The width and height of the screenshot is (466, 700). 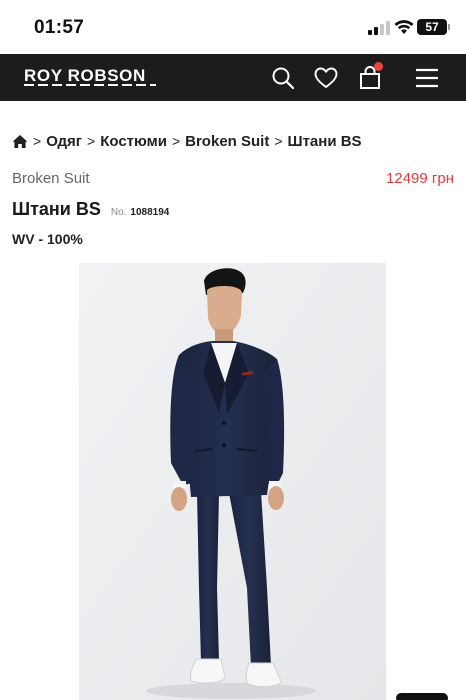 What do you see at coordinates (404, 27) in the screenshot?
I see `wifi-icon` at bounding box center [404, 27].